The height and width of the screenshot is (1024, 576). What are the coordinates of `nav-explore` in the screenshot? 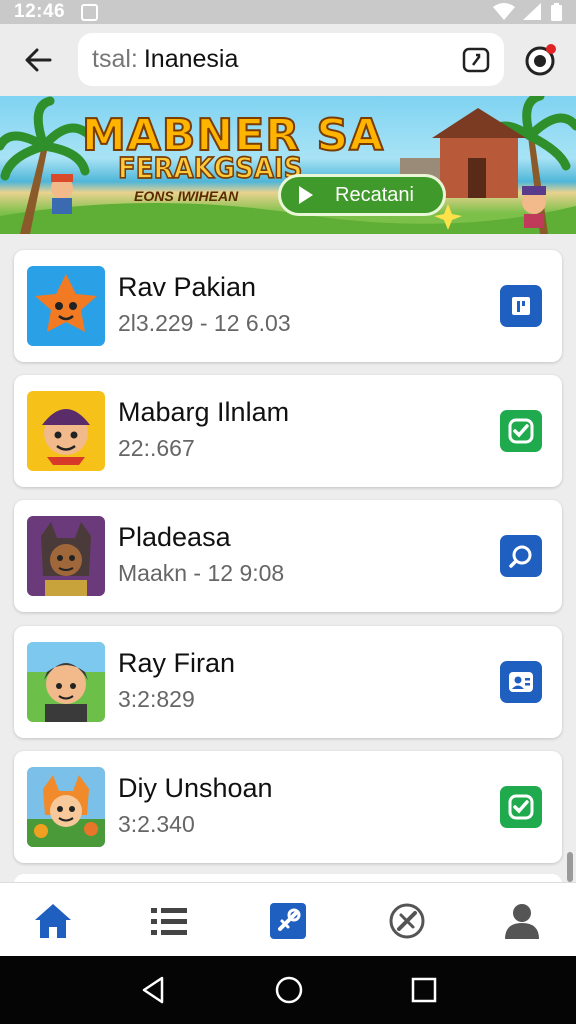 It's located at (407, 921).